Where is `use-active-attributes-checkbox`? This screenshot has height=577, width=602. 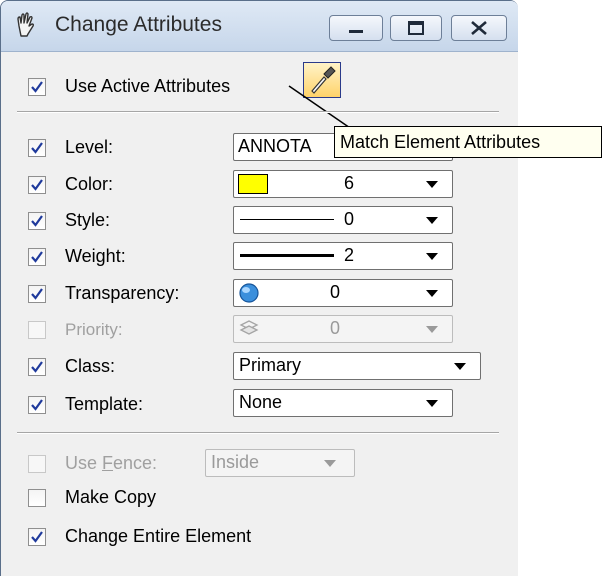
use-active-attributes-checkbox is located at coordinates (37, 87).